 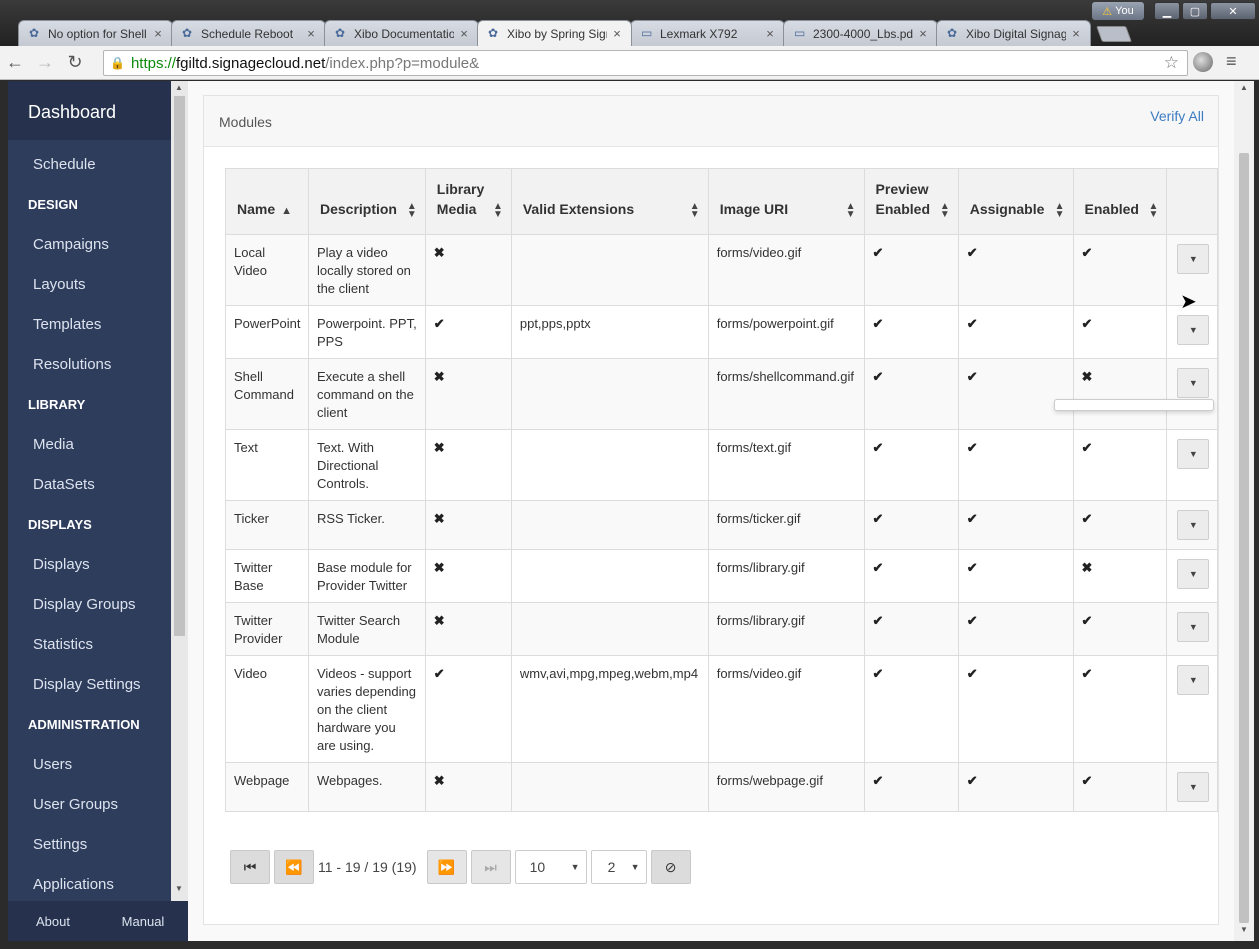 I want to click on sidebar-item-users: Users, so click(x=89, y=765).